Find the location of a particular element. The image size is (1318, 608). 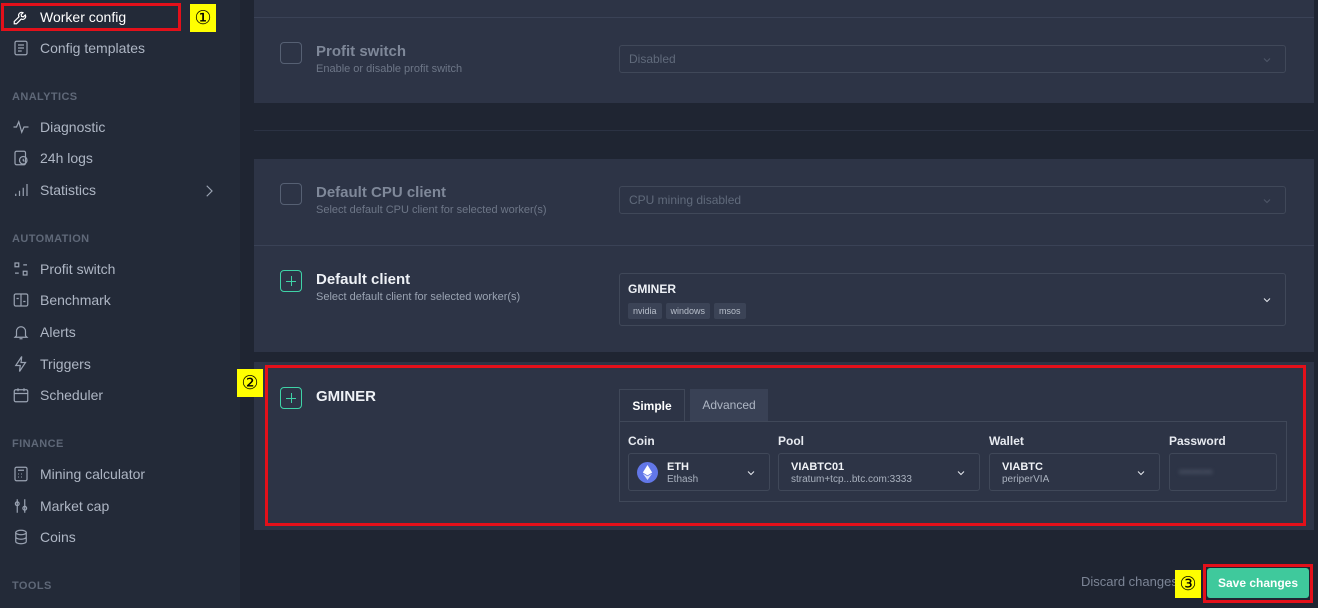

gminer-title: GMINER is located at coordinates (346, 396).